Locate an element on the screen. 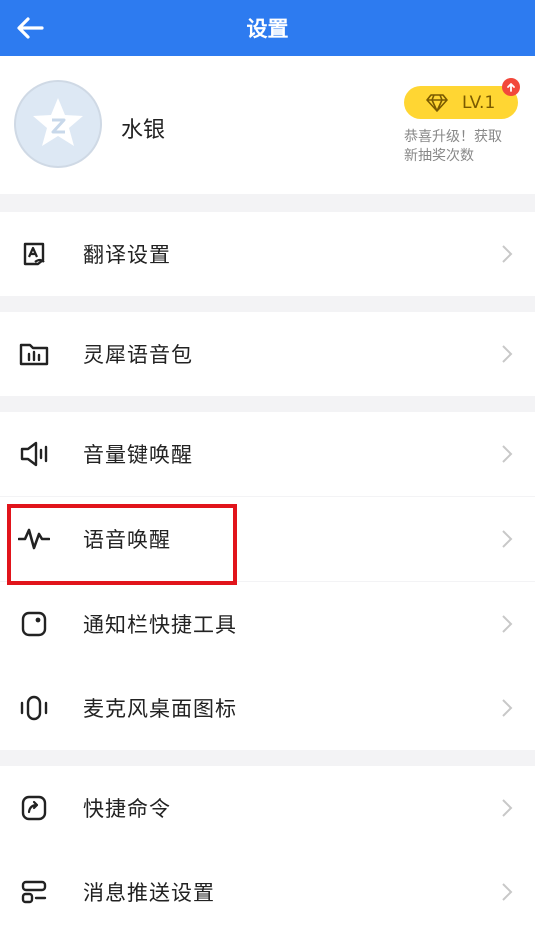 The height and width of the screenshot is (934, 535). notification-icon is located at coordinates (34, 624).